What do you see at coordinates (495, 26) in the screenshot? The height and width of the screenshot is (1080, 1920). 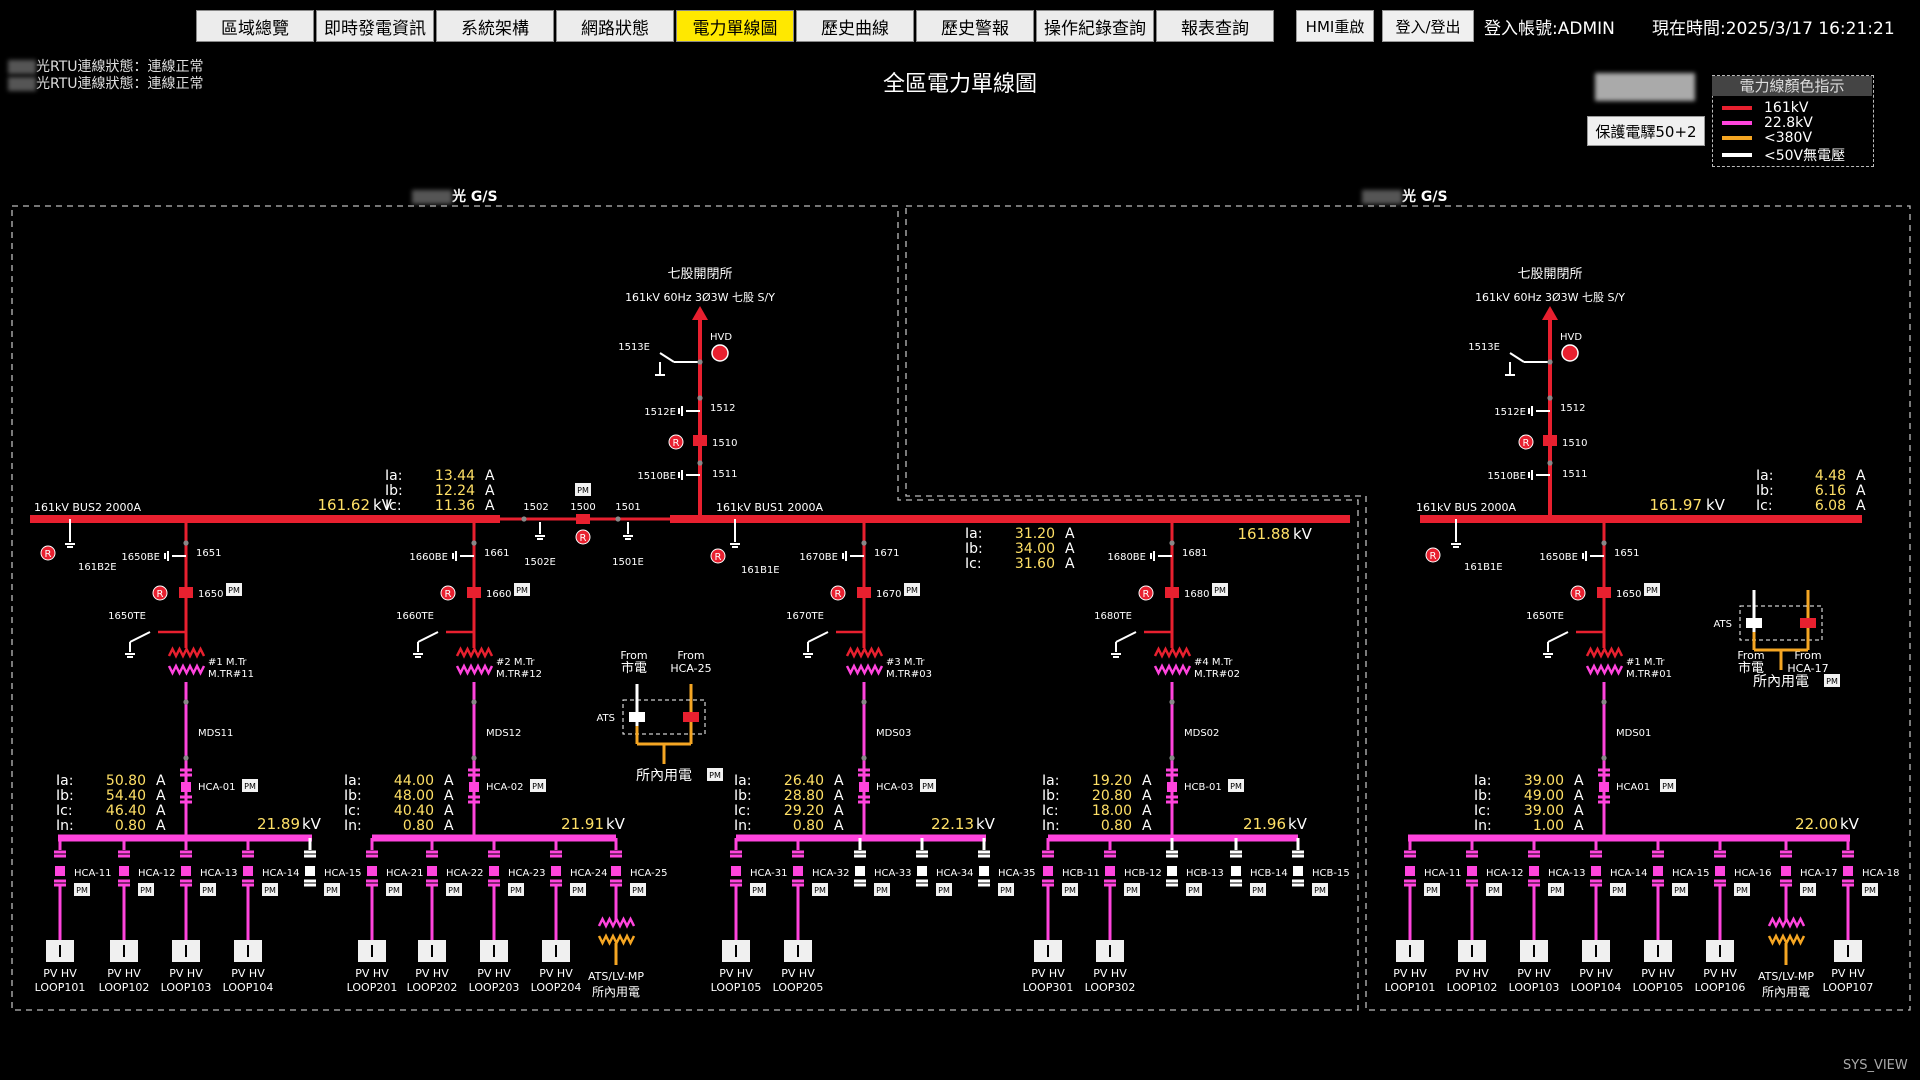 I see `nav-tab-2: 系統架構` at bounding box center [495, 26].